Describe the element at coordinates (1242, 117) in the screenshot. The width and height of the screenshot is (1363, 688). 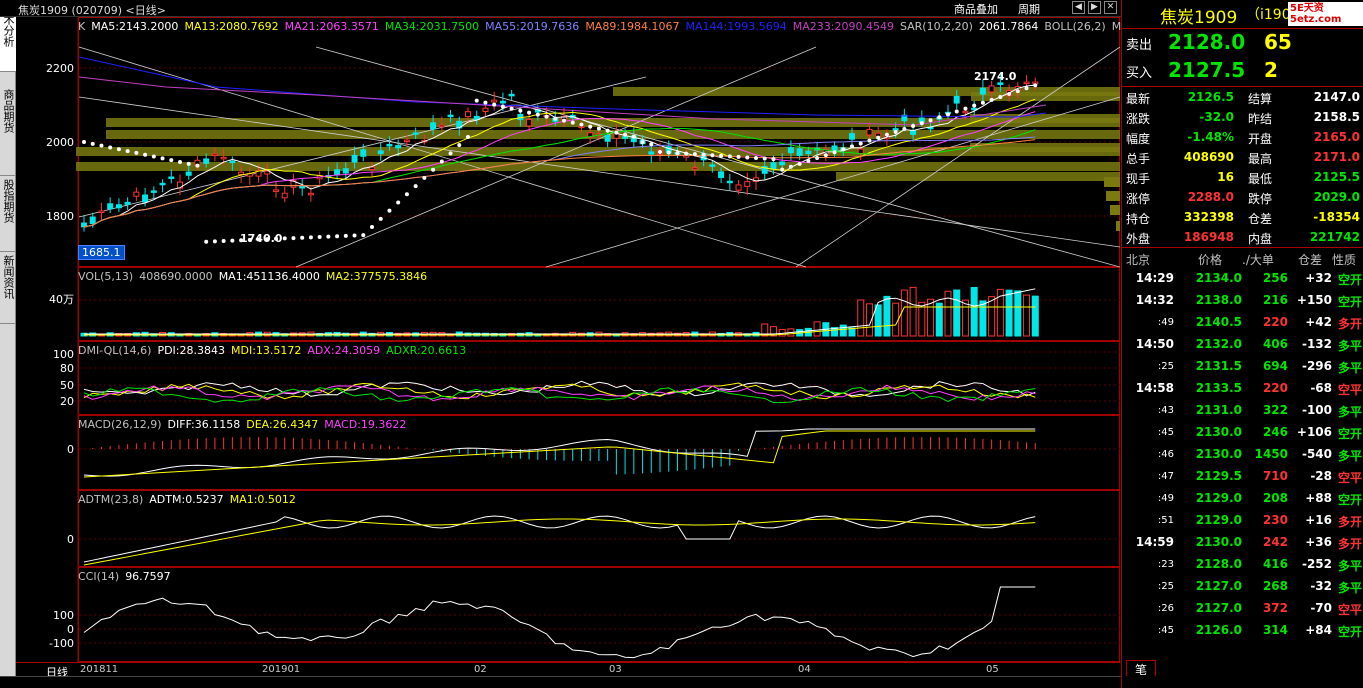
I see `stats-row: 涨跌 -32.0 昨结 2158.5` at that location.